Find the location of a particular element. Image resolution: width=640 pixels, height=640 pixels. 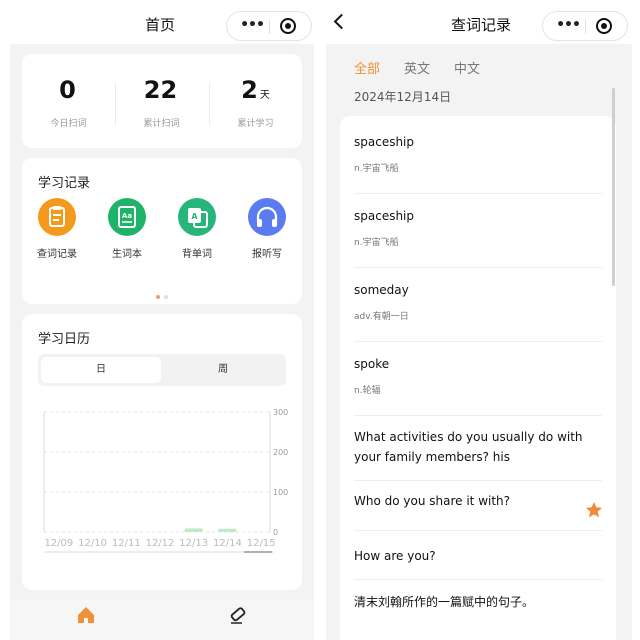

item-definition: adv.有朝一日 is located at coordinates (381, 317).